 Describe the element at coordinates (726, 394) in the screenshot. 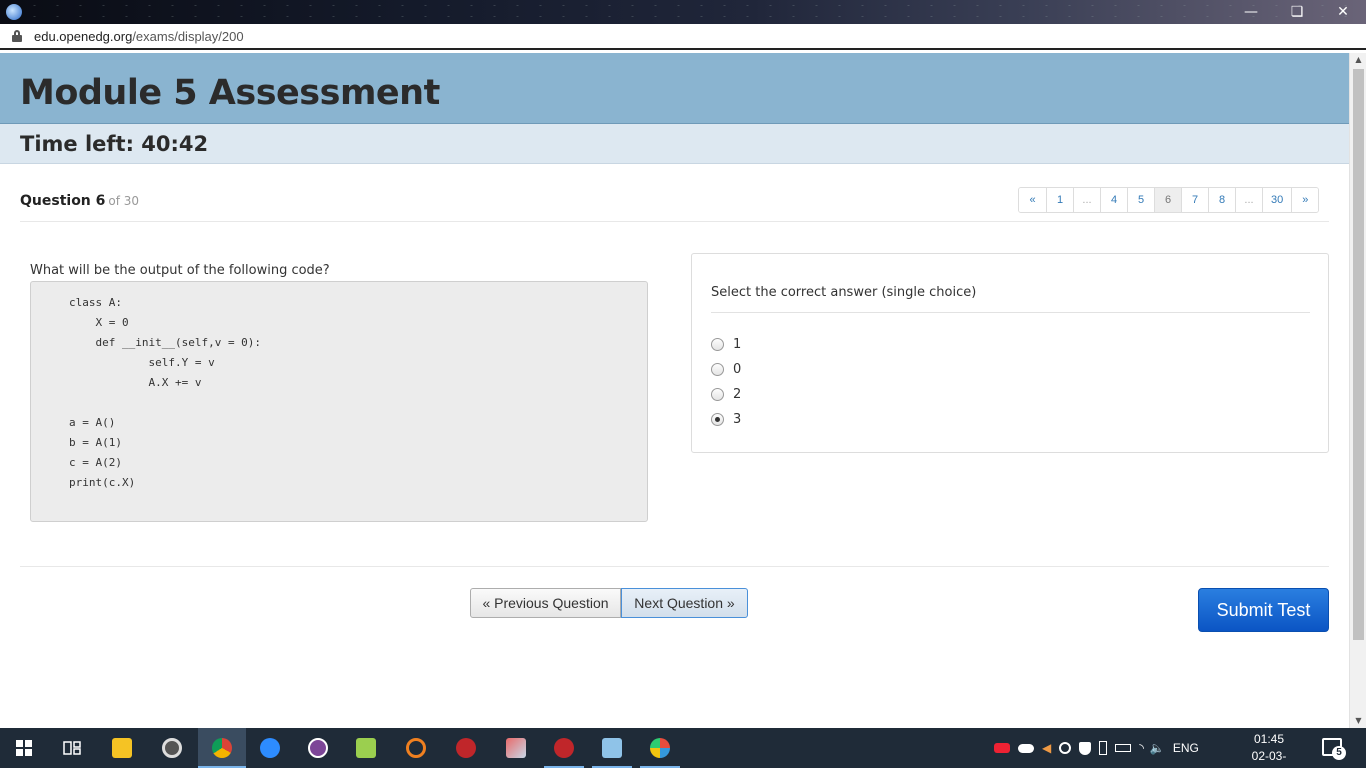

I see `answer-option: 2` at that location.